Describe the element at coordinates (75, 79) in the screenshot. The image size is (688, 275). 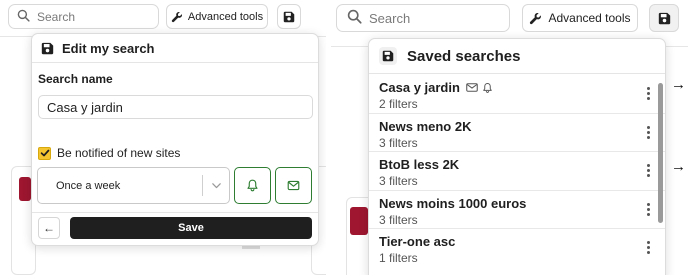
I see `search-name-label: Search name` at that location.